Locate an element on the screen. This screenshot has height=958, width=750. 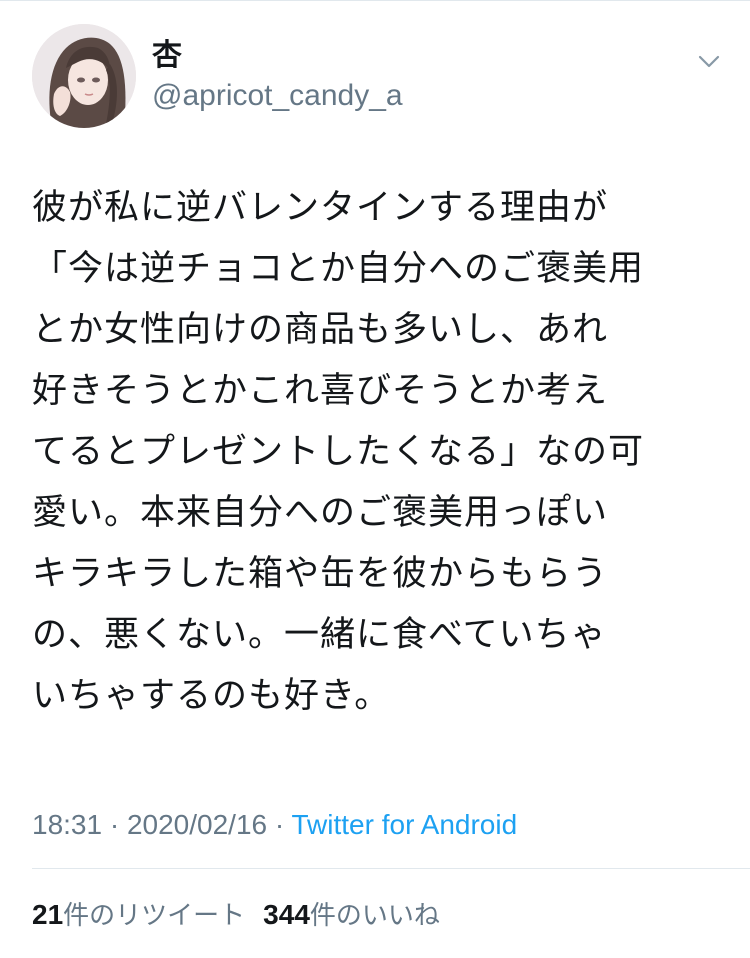
avatar-illustration is located at coordinates (84, 76).